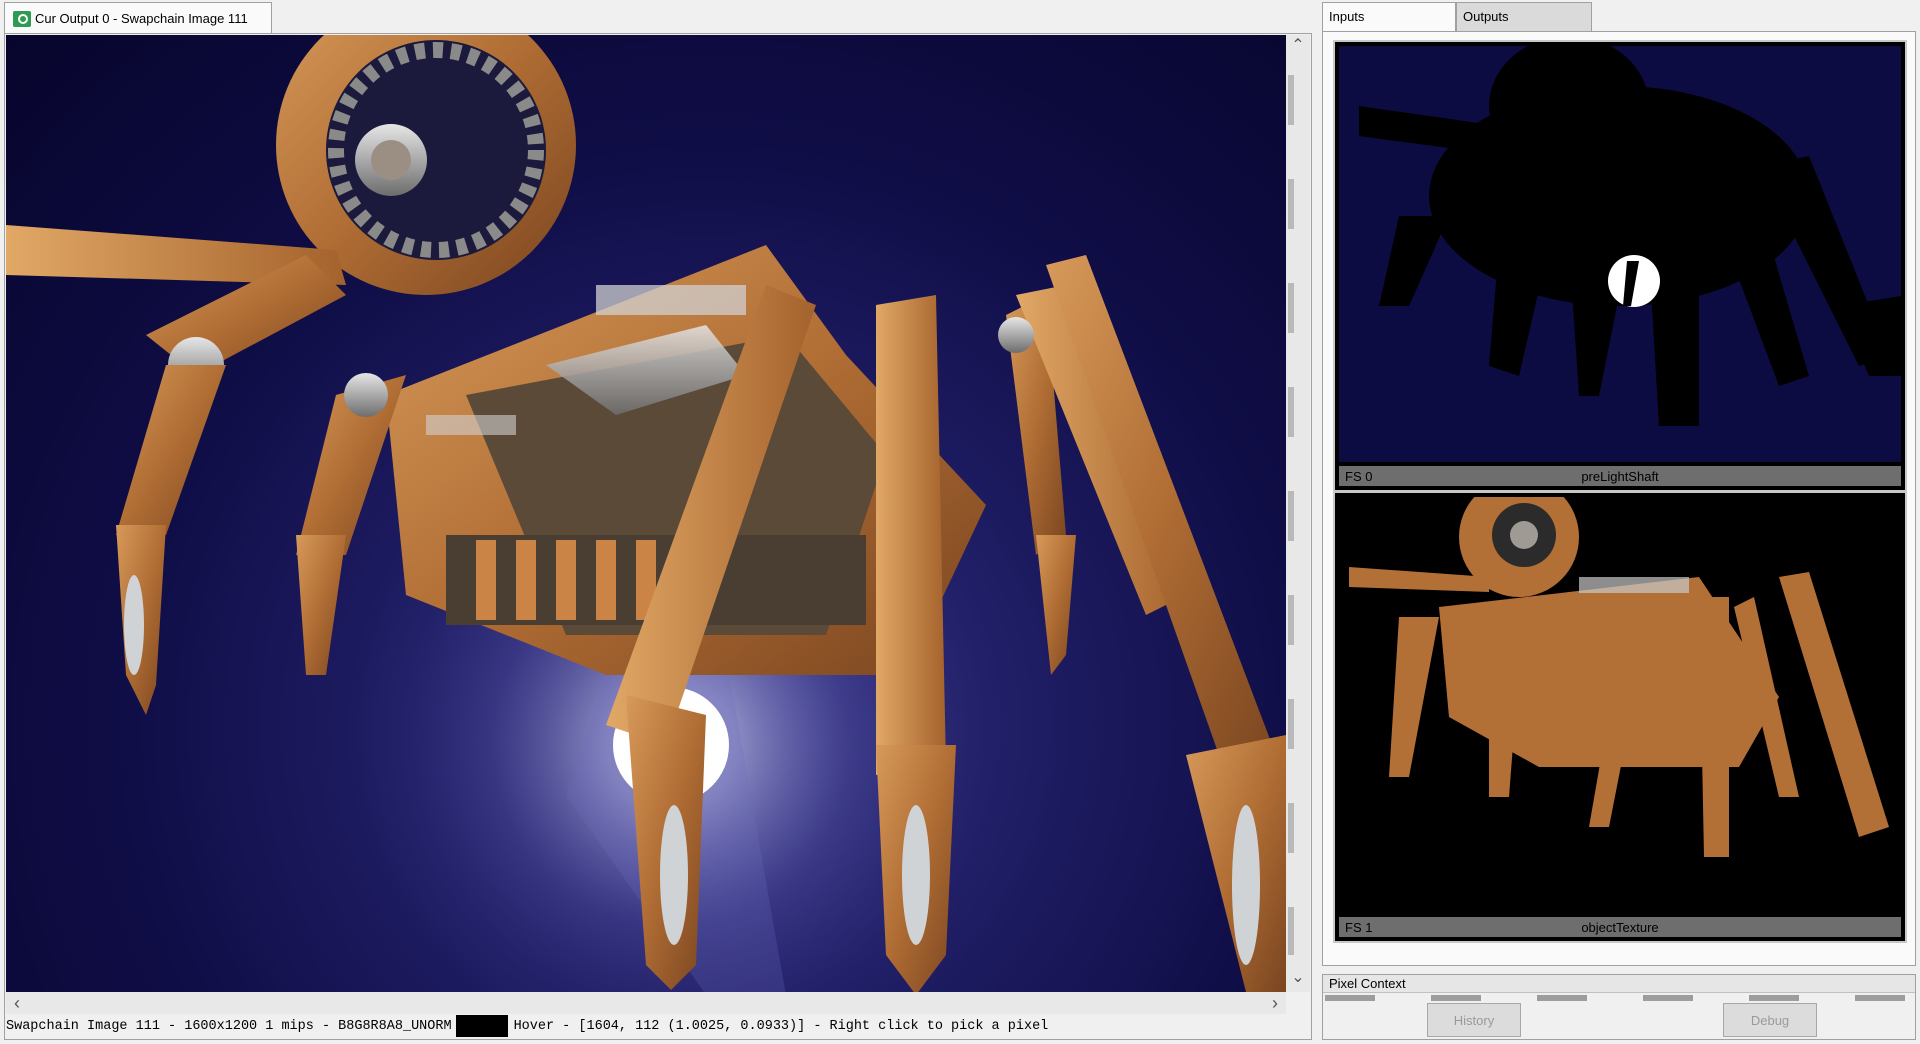 The width and height of the screenshot is (1920, 1044). What do you see at coordinates (481, 1026) in the screenshot?
I see `hover-pixel-swatch` at bounding box center [481, 1026].